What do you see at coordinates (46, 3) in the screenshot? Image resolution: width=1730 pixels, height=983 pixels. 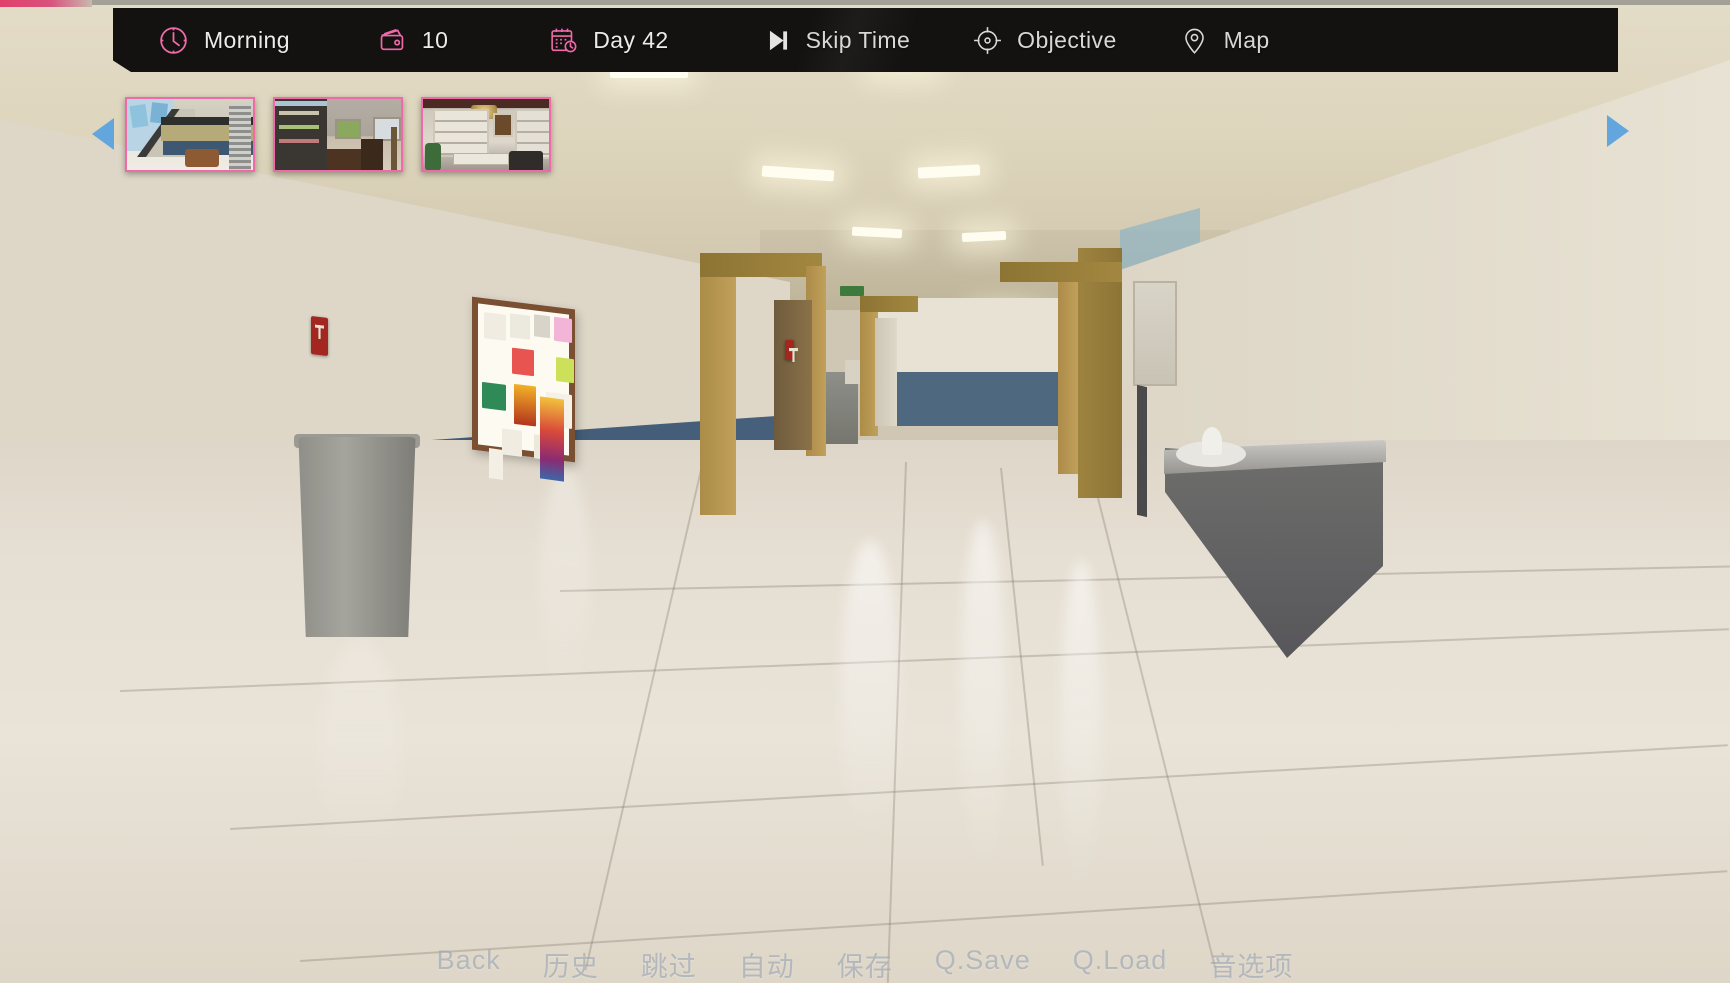 I see `top-left-pink-edge` at bounding box center [46, 3].